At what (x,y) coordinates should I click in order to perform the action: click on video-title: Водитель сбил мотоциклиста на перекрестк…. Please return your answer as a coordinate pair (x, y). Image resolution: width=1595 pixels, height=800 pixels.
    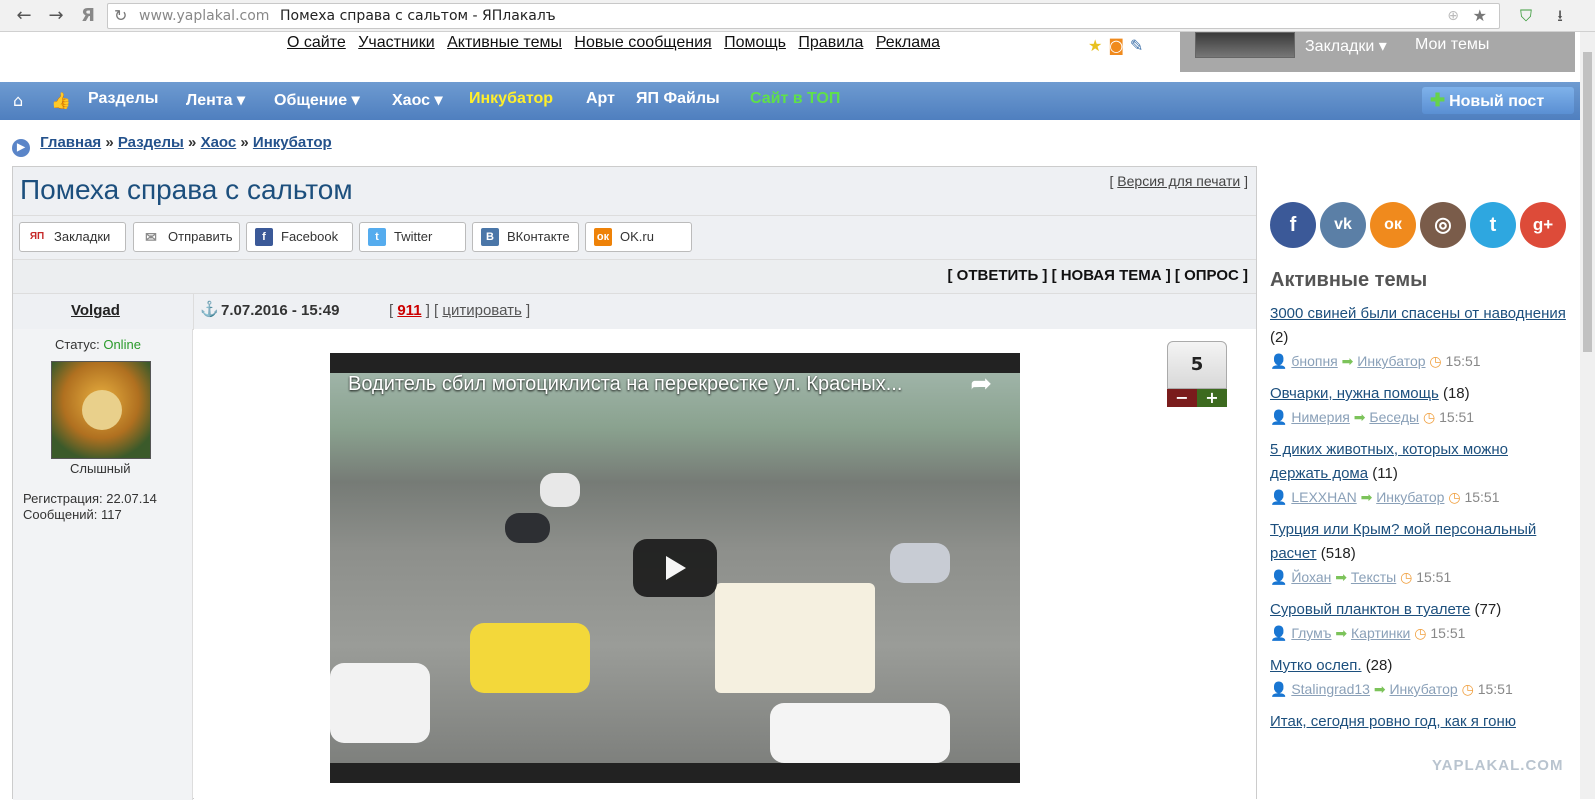
    Looking at the image, I should click on (625, 384).